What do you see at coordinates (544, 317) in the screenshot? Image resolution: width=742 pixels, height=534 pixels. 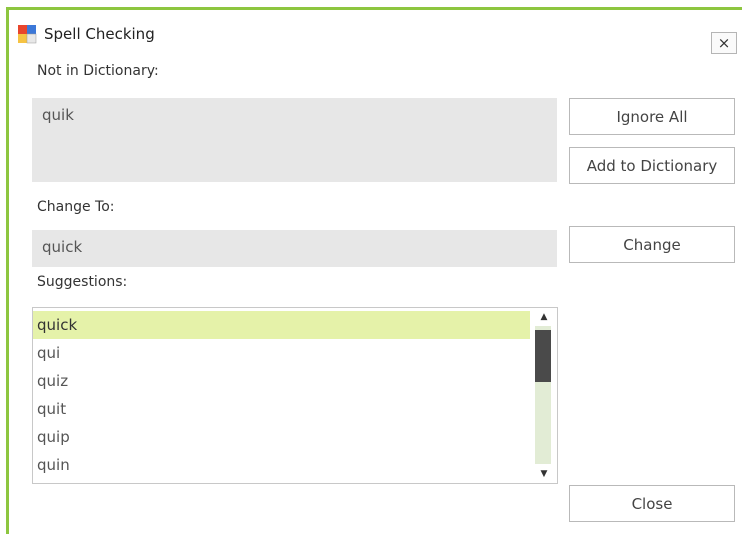 I see `scroll-up-icon: ▲` at bounding box center [544, 317].